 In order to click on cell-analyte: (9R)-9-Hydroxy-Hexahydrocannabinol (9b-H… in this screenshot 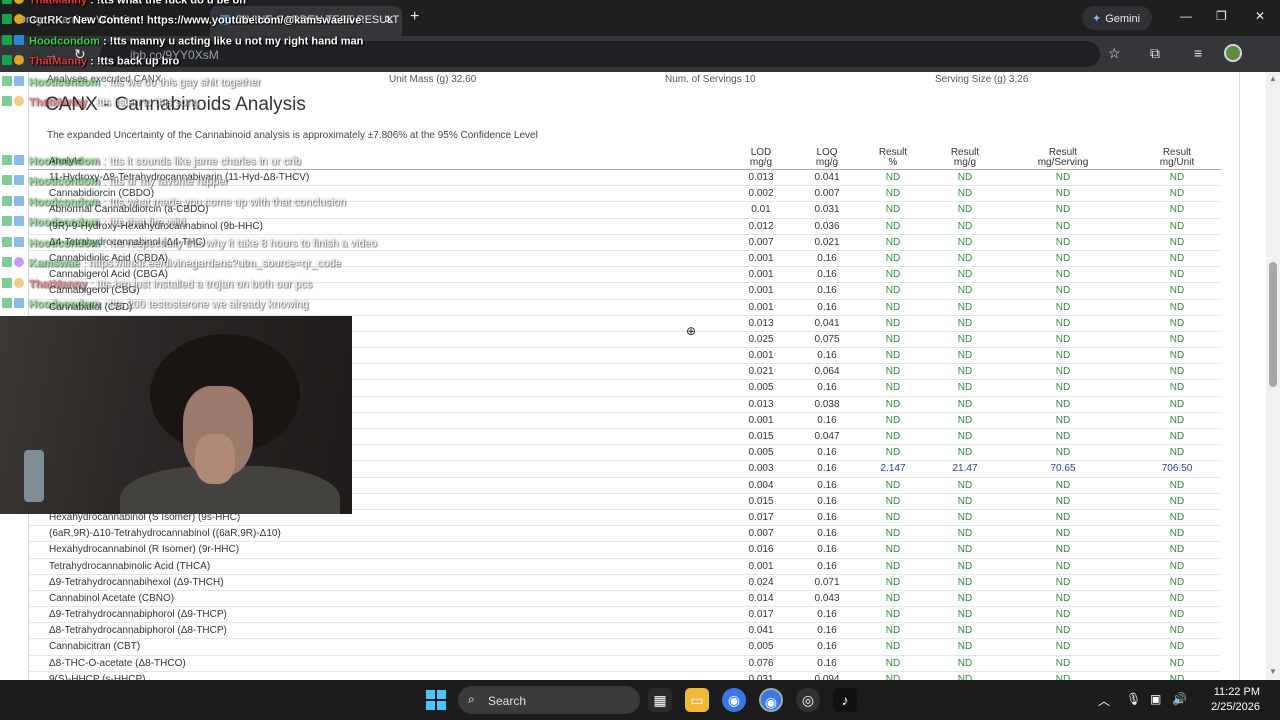, I will do `click(156, 226)`.